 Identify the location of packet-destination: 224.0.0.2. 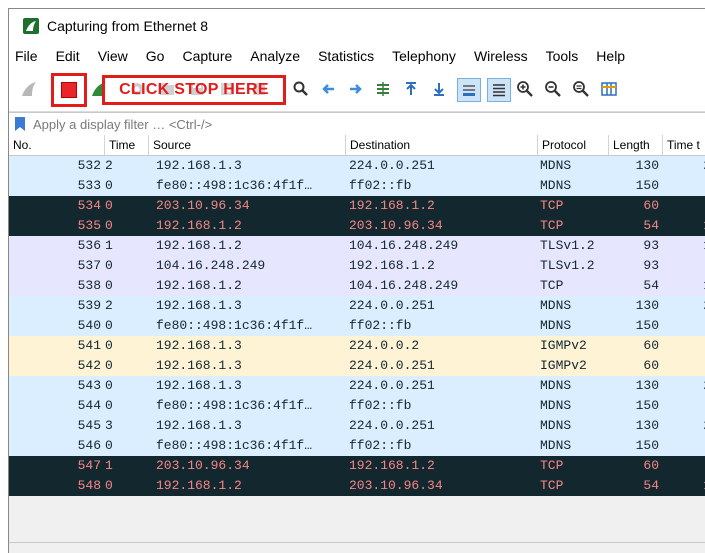
(384, 345).